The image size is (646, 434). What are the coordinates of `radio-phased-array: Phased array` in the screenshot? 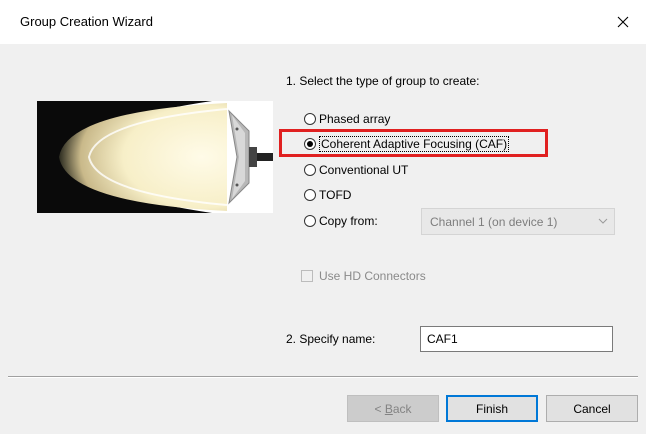 It's located at (347, 119).